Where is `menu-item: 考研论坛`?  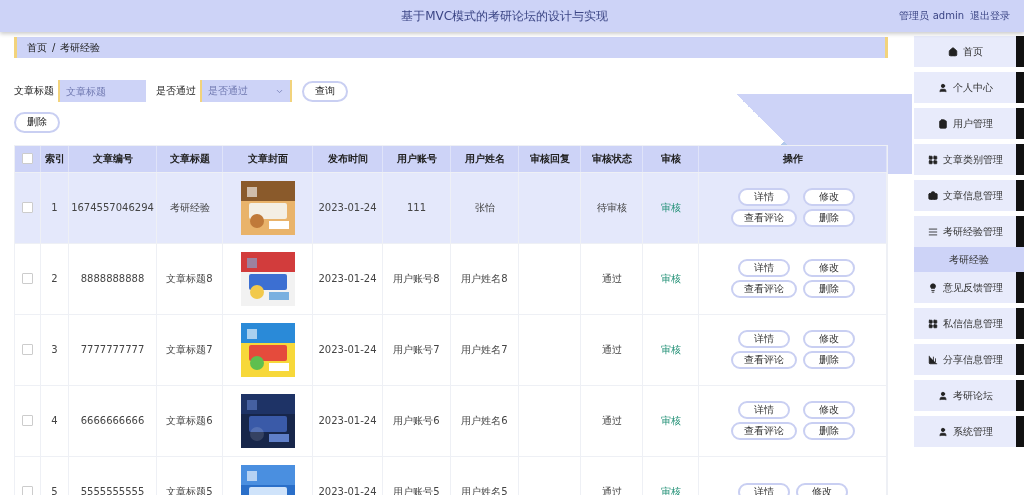 menu-item: 考研论坛 is located at coordinates (969, 395).